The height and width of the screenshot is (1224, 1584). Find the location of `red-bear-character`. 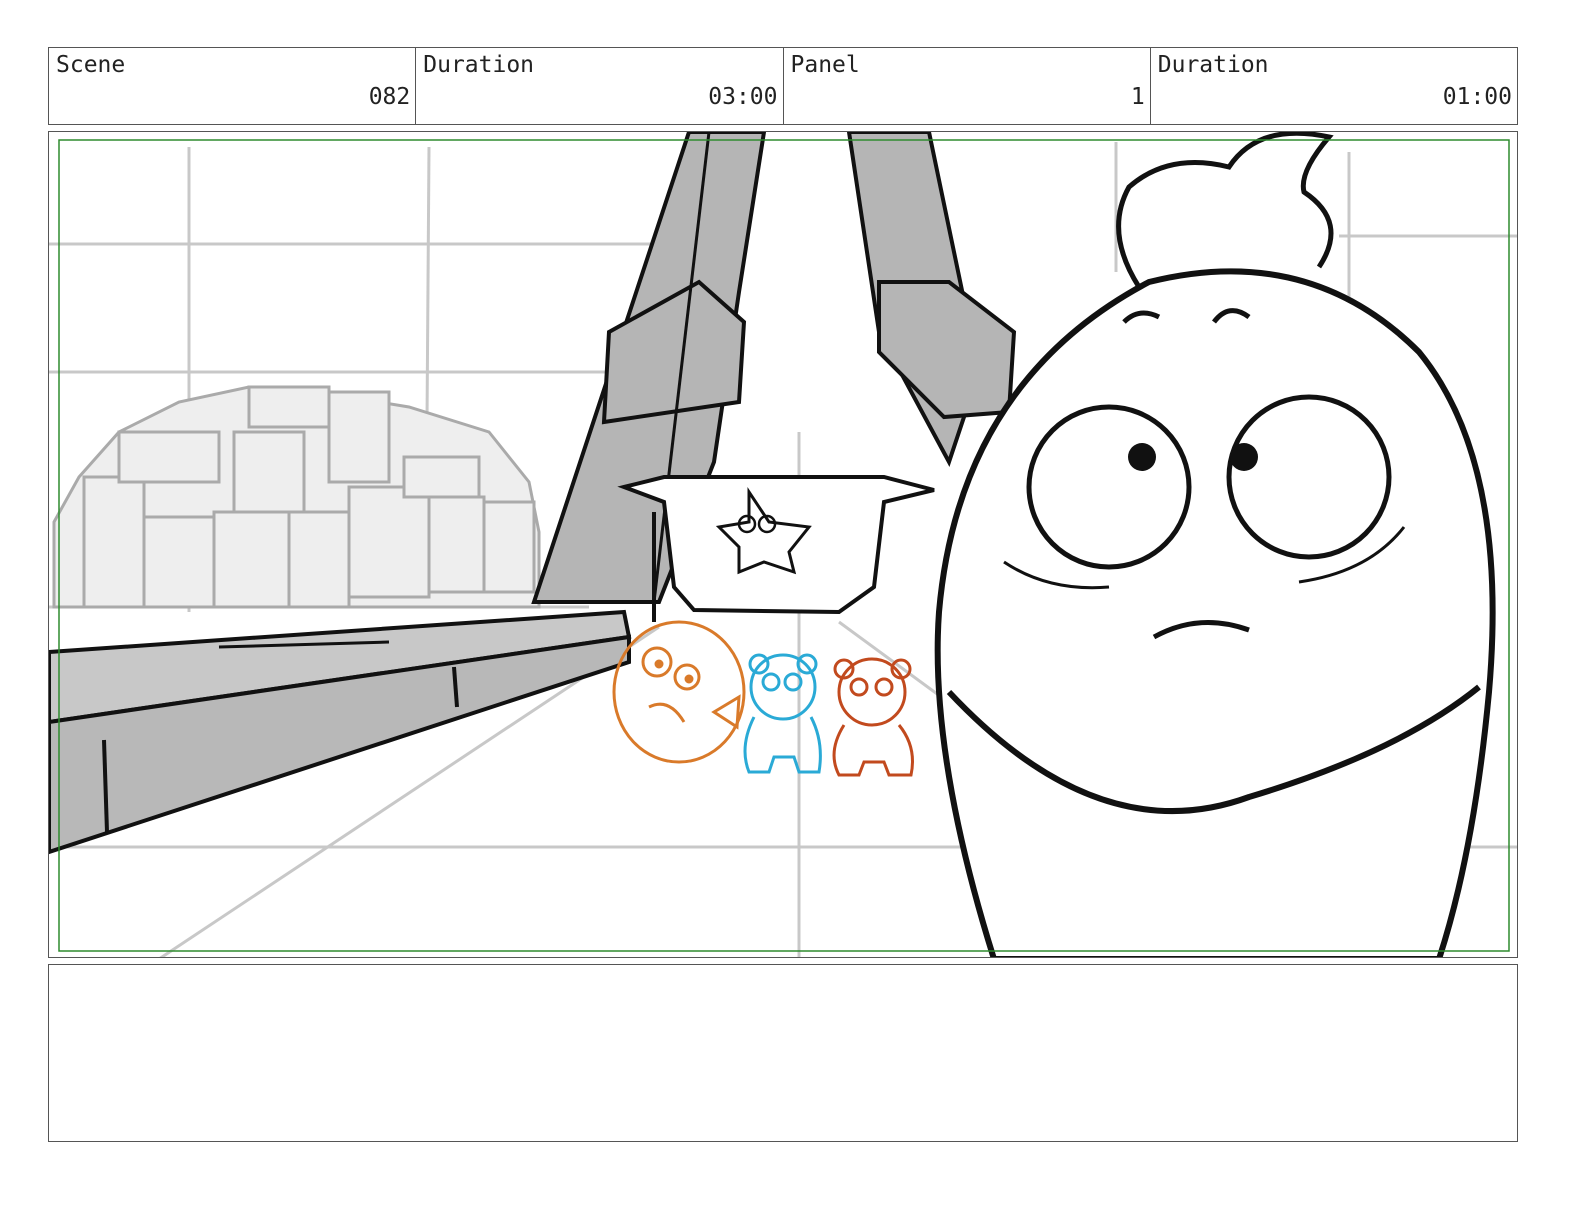

red-bear-character is located at coordinates (873, 717).